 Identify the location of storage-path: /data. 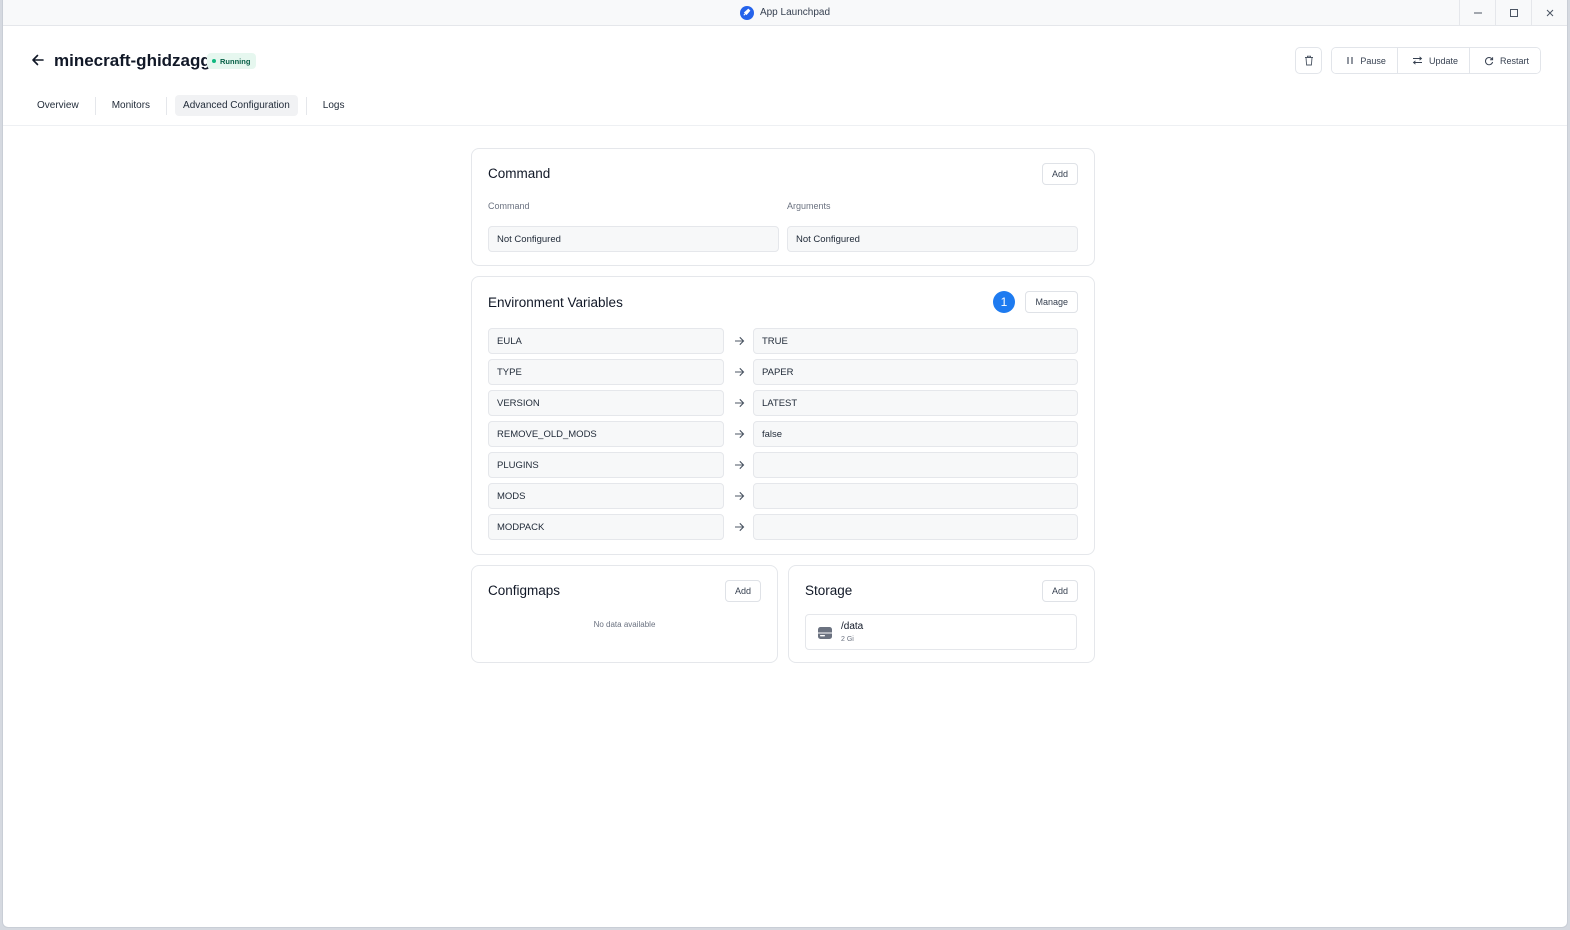
(852, 626).